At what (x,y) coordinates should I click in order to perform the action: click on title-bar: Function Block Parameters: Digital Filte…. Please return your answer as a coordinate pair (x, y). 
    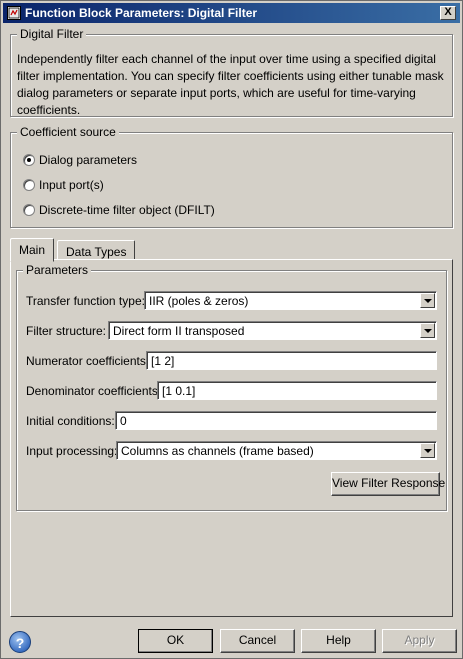
    Looking at the image, I should click on (231, 13).